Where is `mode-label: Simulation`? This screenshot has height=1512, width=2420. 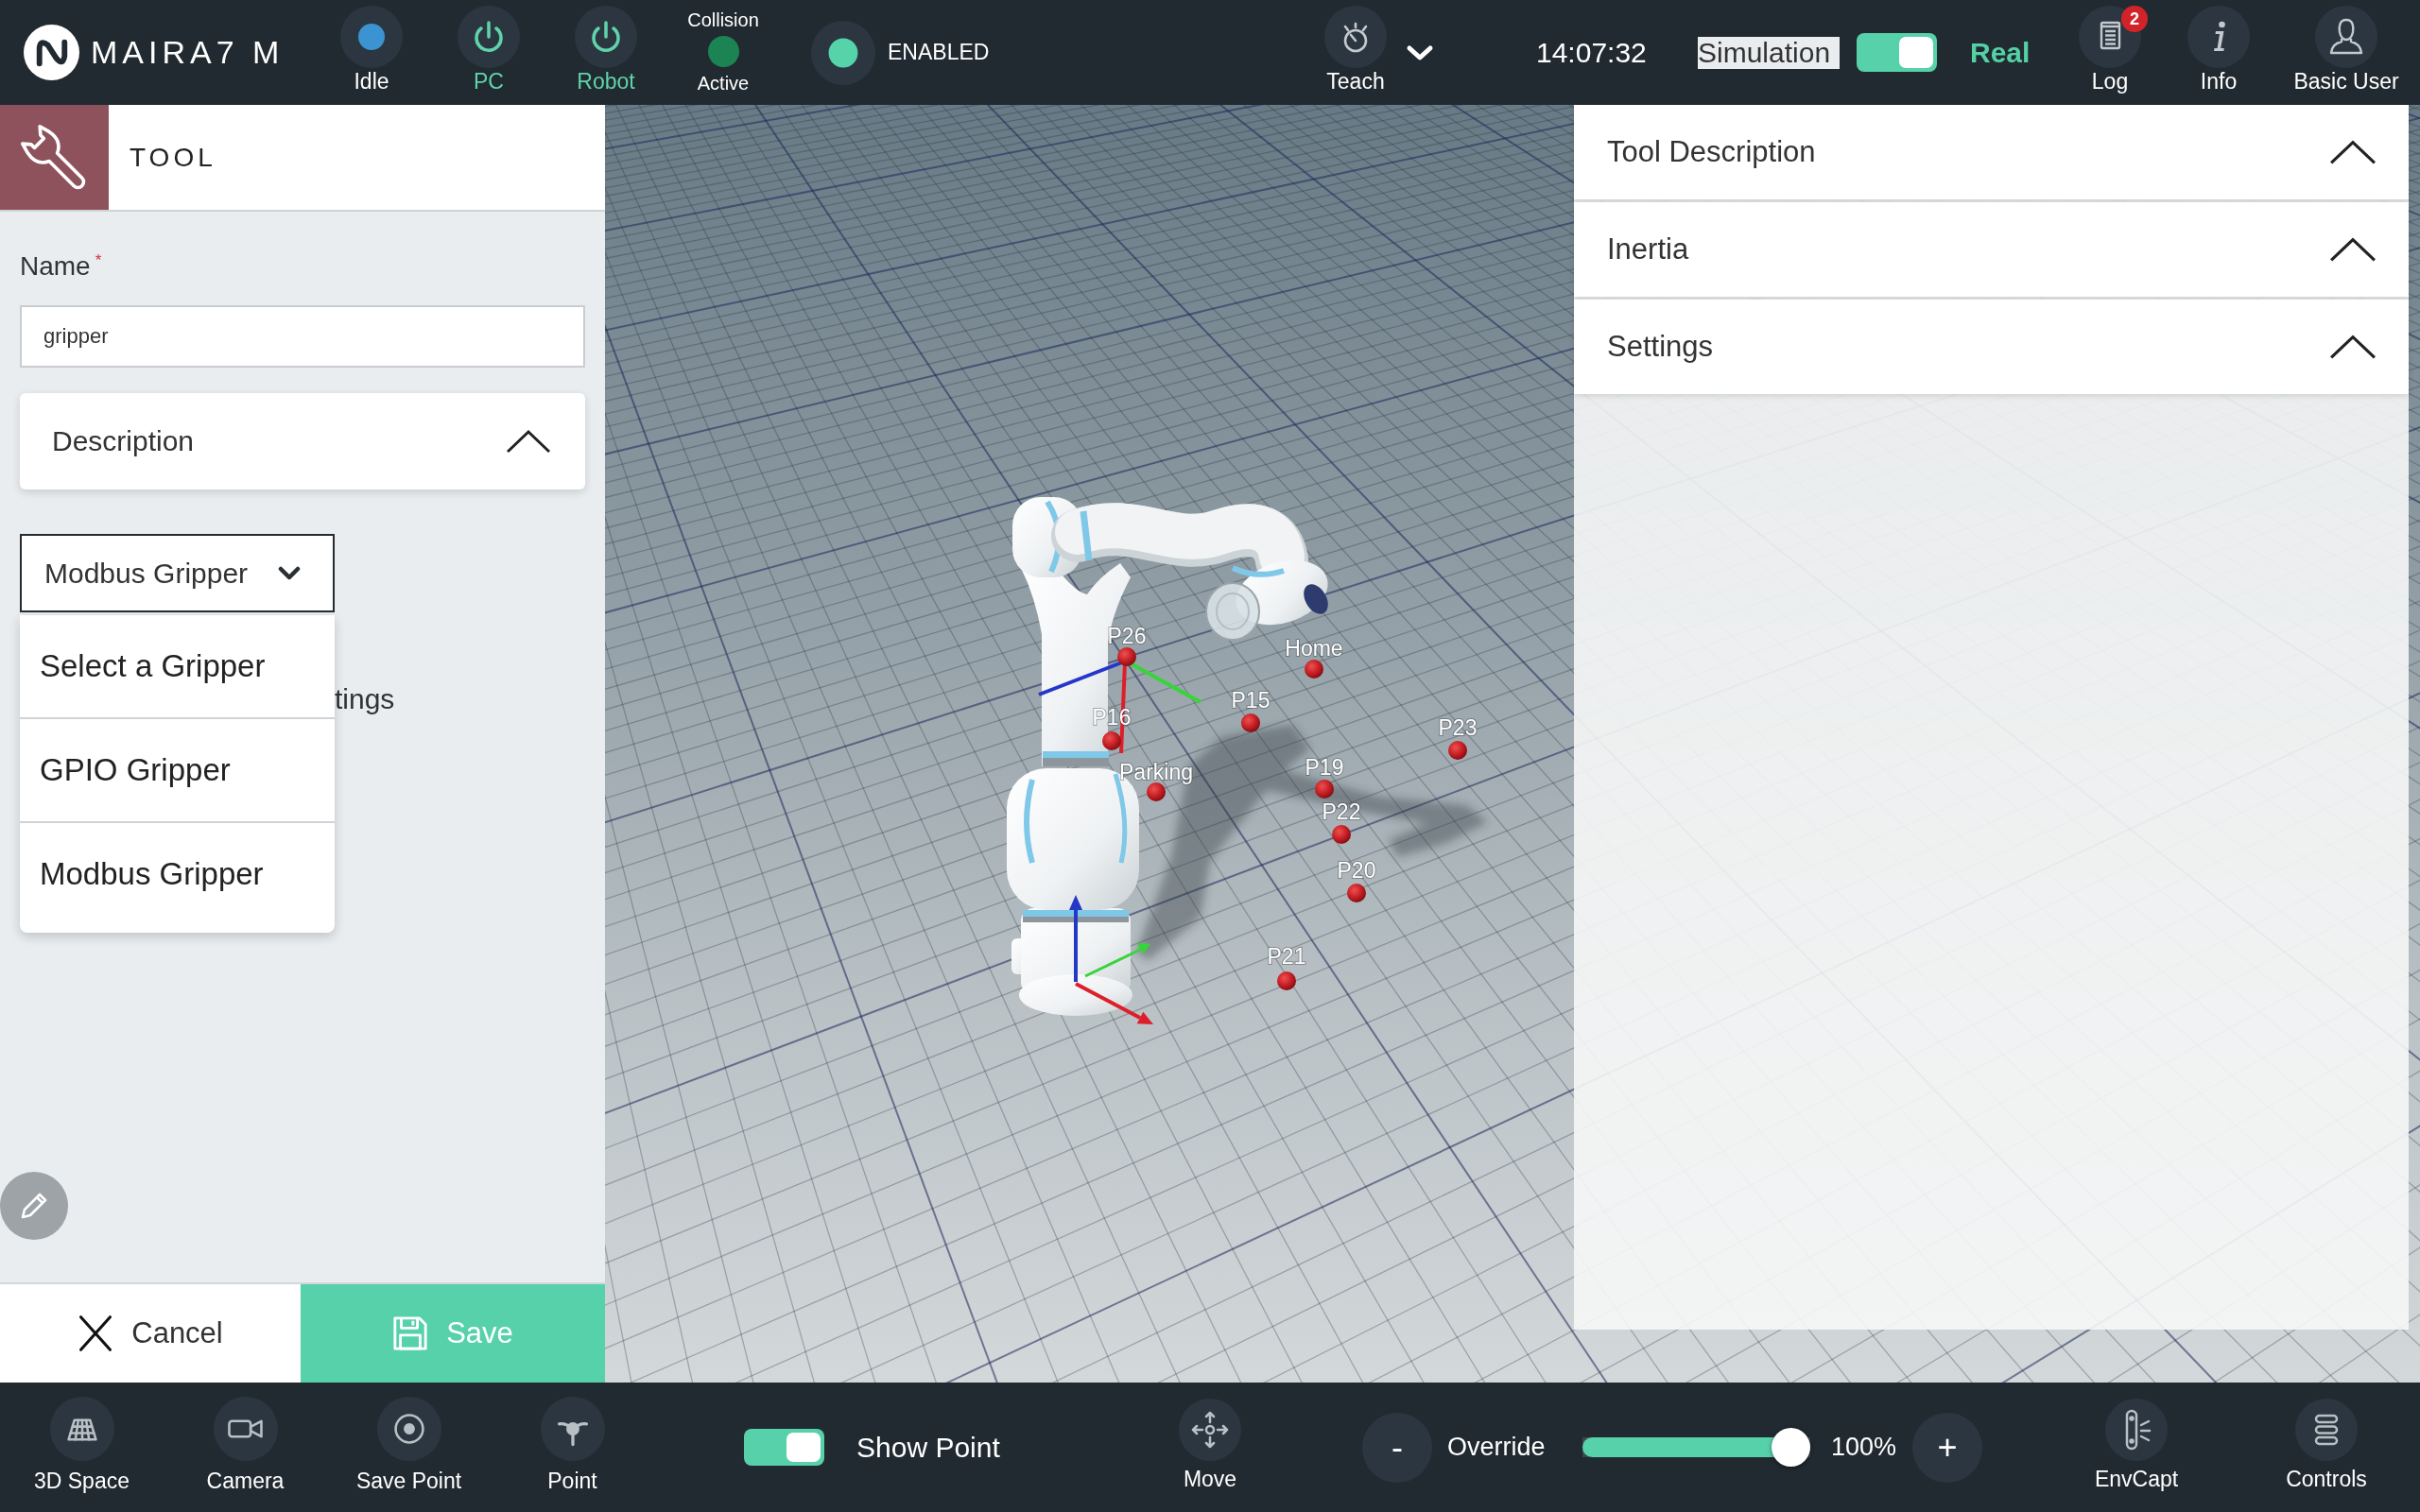
mode-label: Simulation is located at coordinates (1769, 52).